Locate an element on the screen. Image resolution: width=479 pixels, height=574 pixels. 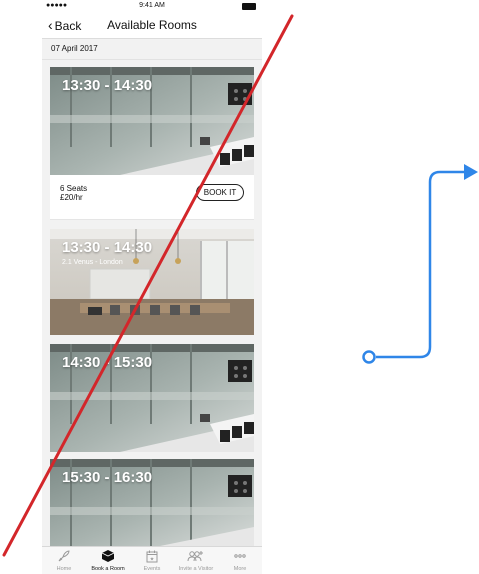
flow-start-node is located at coordinates (369, 357).